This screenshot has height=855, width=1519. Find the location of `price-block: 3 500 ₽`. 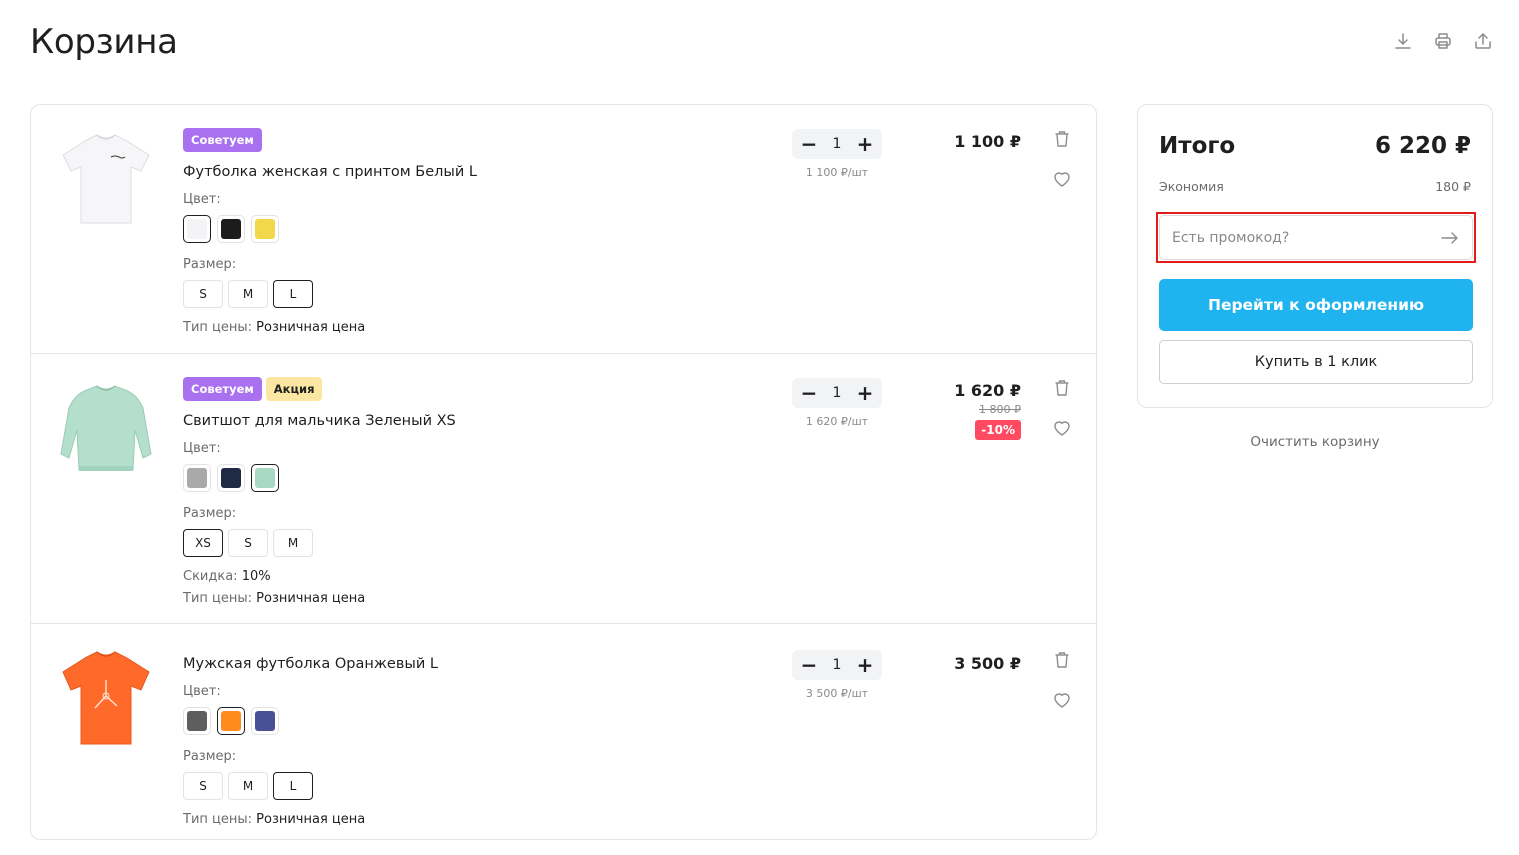

price-block: 3 500 ₽ is located at coordinates (987, 663).